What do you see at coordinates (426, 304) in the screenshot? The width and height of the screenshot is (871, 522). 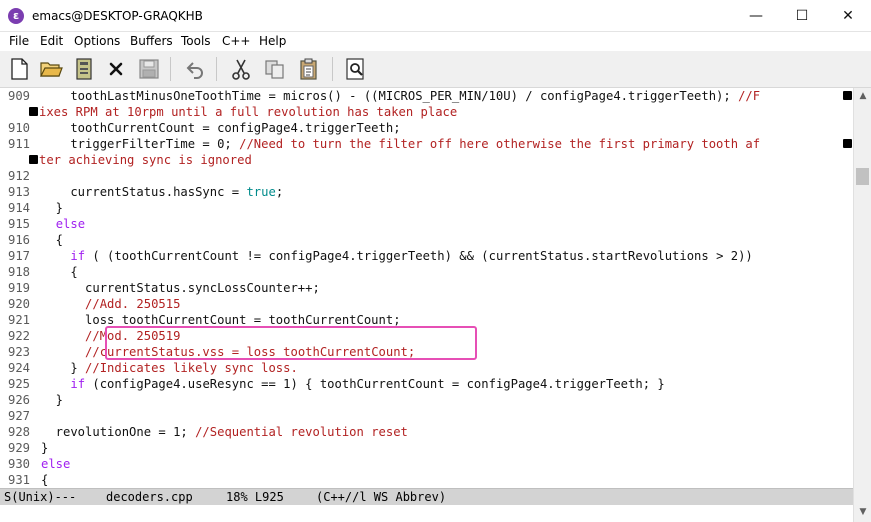 I see `code-line: 920 //Add. 250515` at bounding box center [426, 304].